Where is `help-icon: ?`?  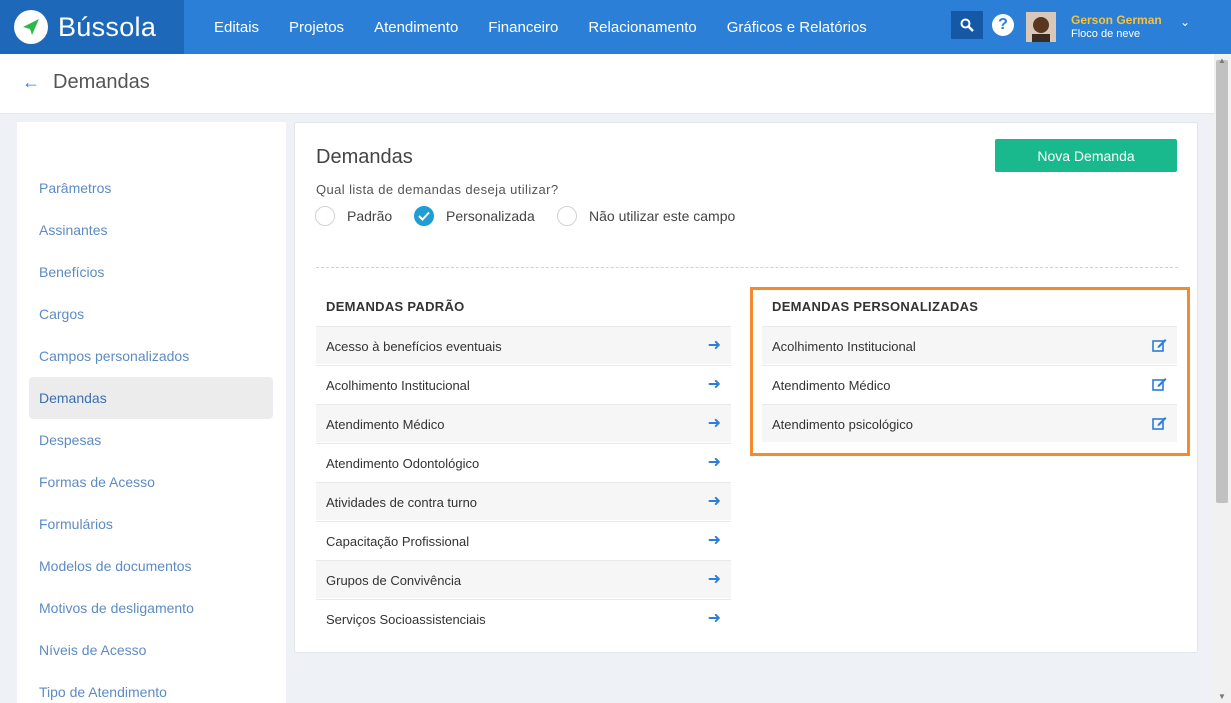
help-icon: ? is located at coordinates (1003, 25).